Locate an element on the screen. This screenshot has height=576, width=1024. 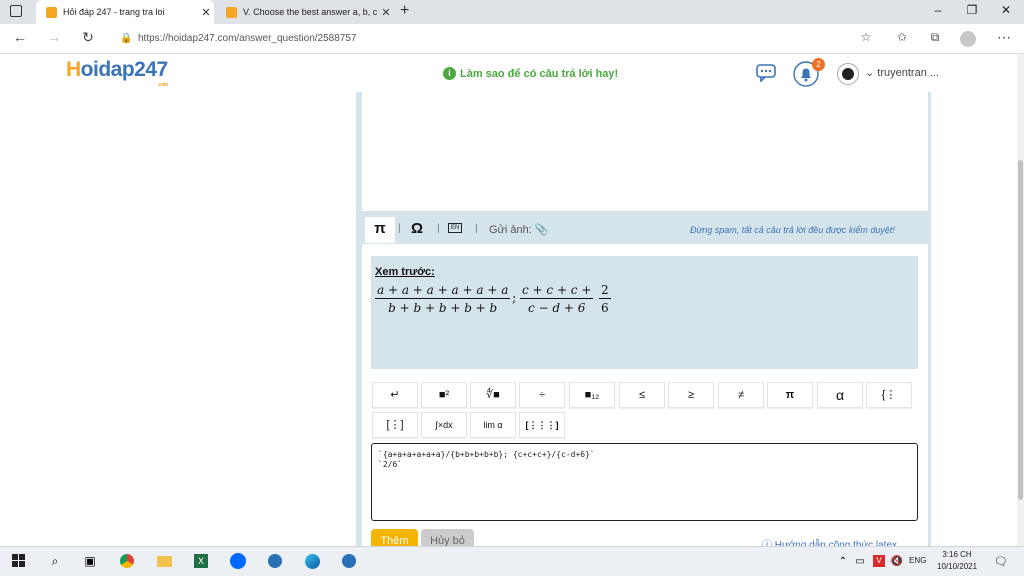
math-system-button: {⋮ is located at coordinates (889, 395).